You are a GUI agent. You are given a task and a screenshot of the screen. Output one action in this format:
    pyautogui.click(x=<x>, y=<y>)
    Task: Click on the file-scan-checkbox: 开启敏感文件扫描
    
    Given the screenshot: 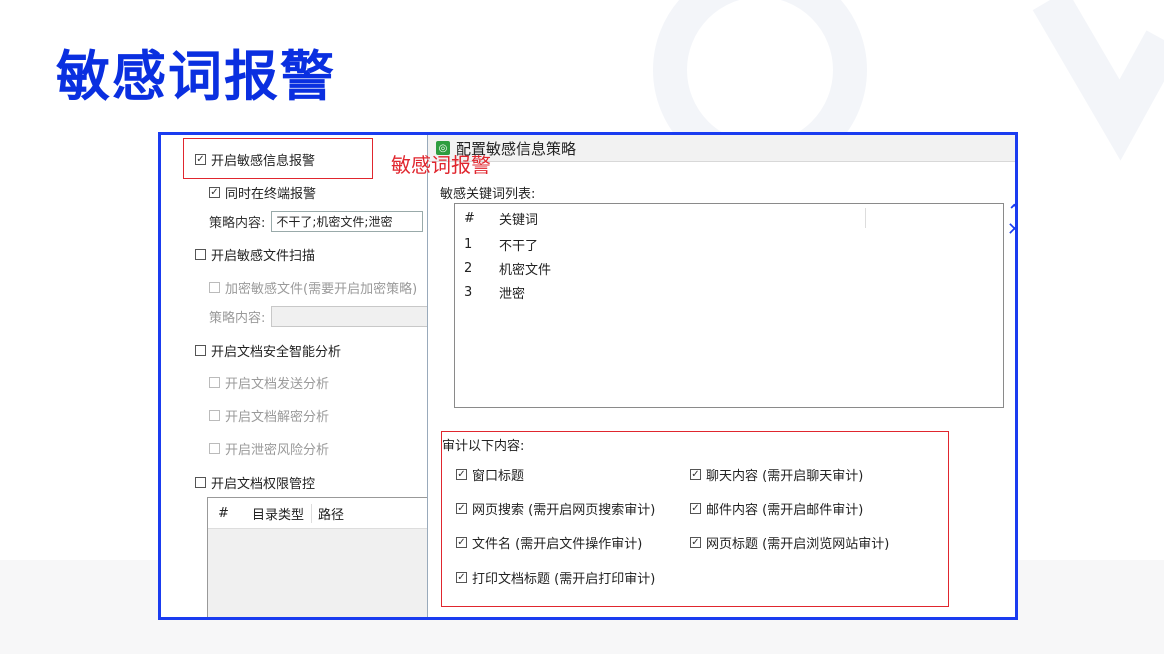 What is the action you would take?
    pyautogui.click(x=255, y=254)
    